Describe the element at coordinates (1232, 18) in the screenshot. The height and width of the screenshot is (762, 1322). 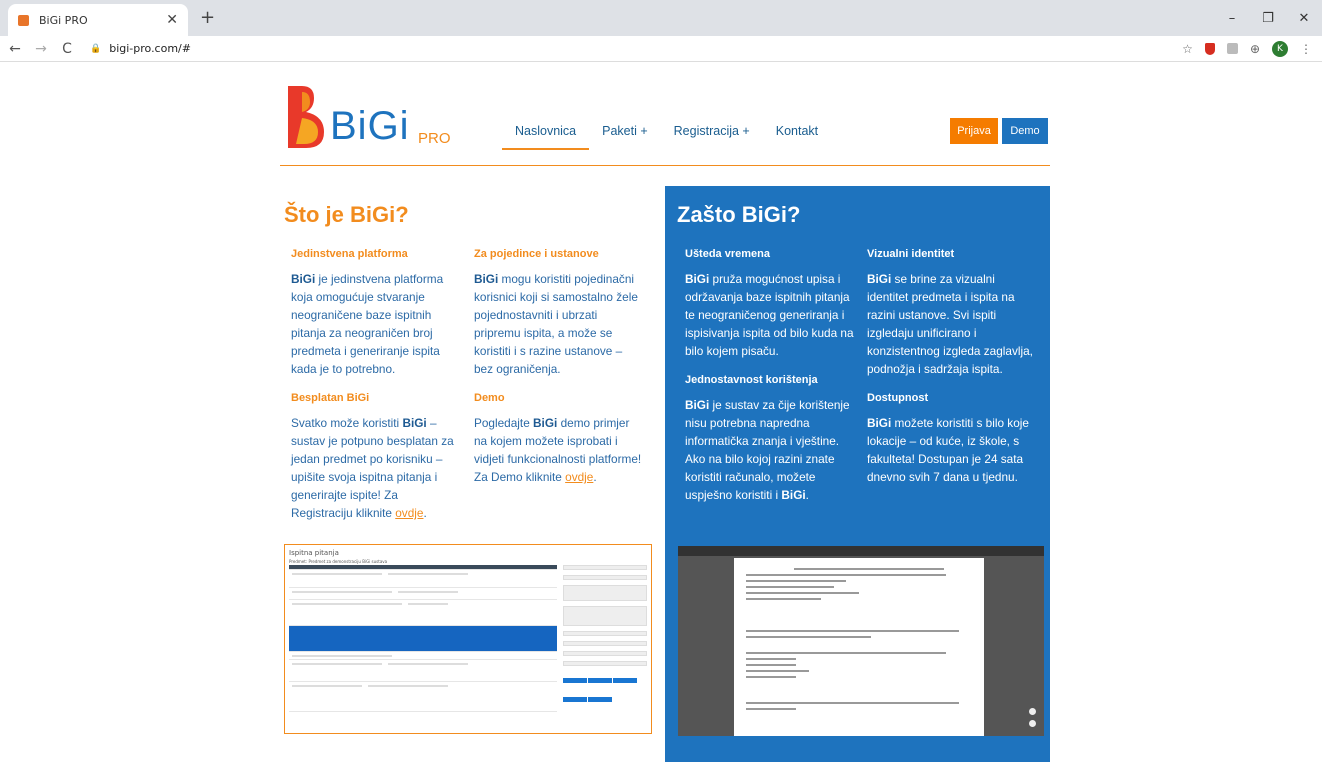
I see `minimize-button: –` at that location.